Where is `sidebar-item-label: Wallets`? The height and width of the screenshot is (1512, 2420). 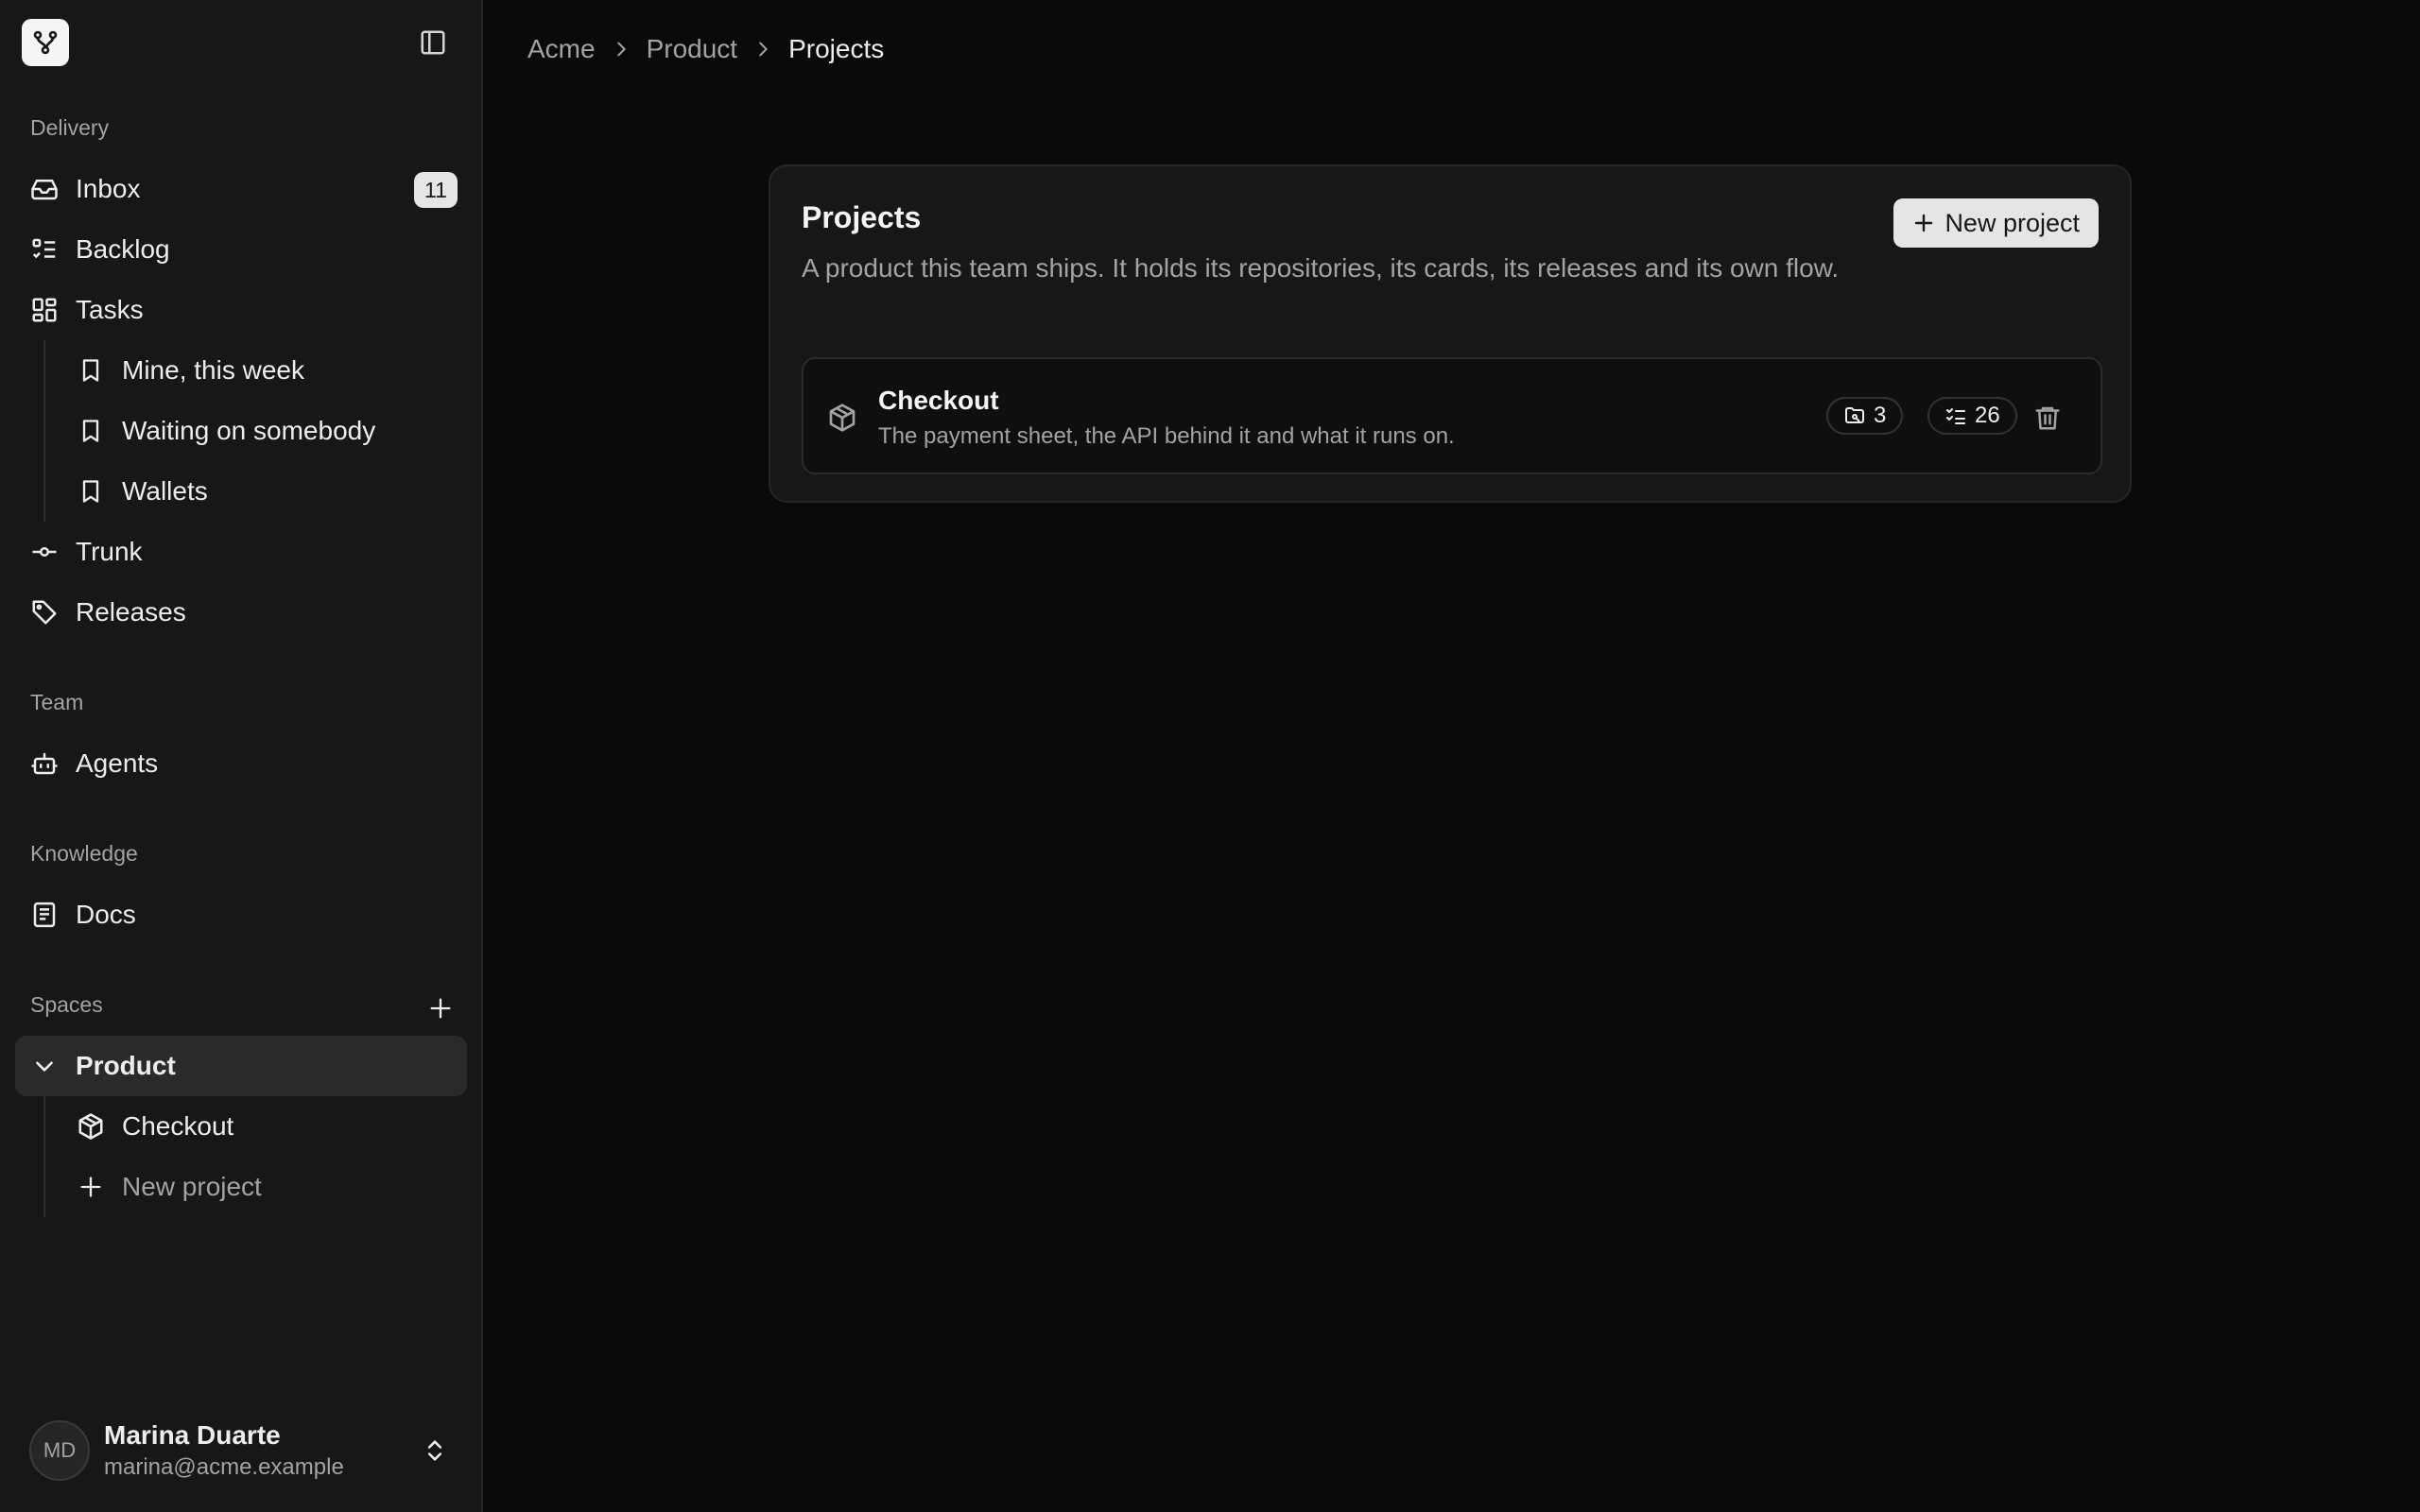 sidebar-item-label: Wallets is located at coordinates (165, 491).